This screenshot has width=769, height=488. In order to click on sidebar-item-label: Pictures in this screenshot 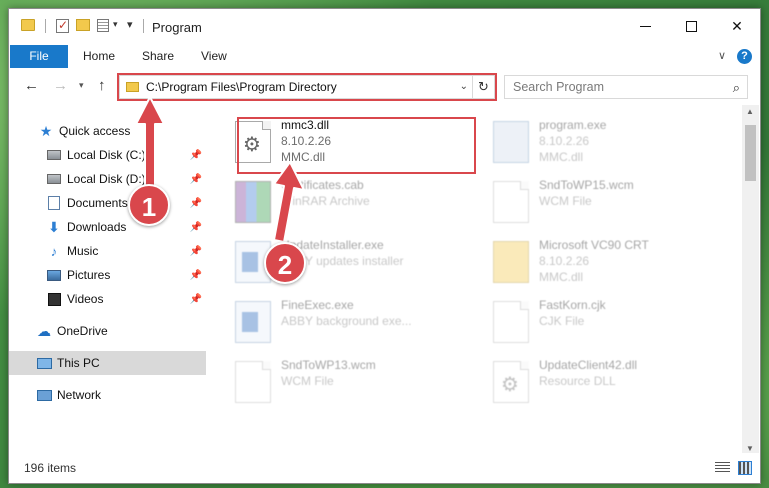, I will do `click(89, 275)`.